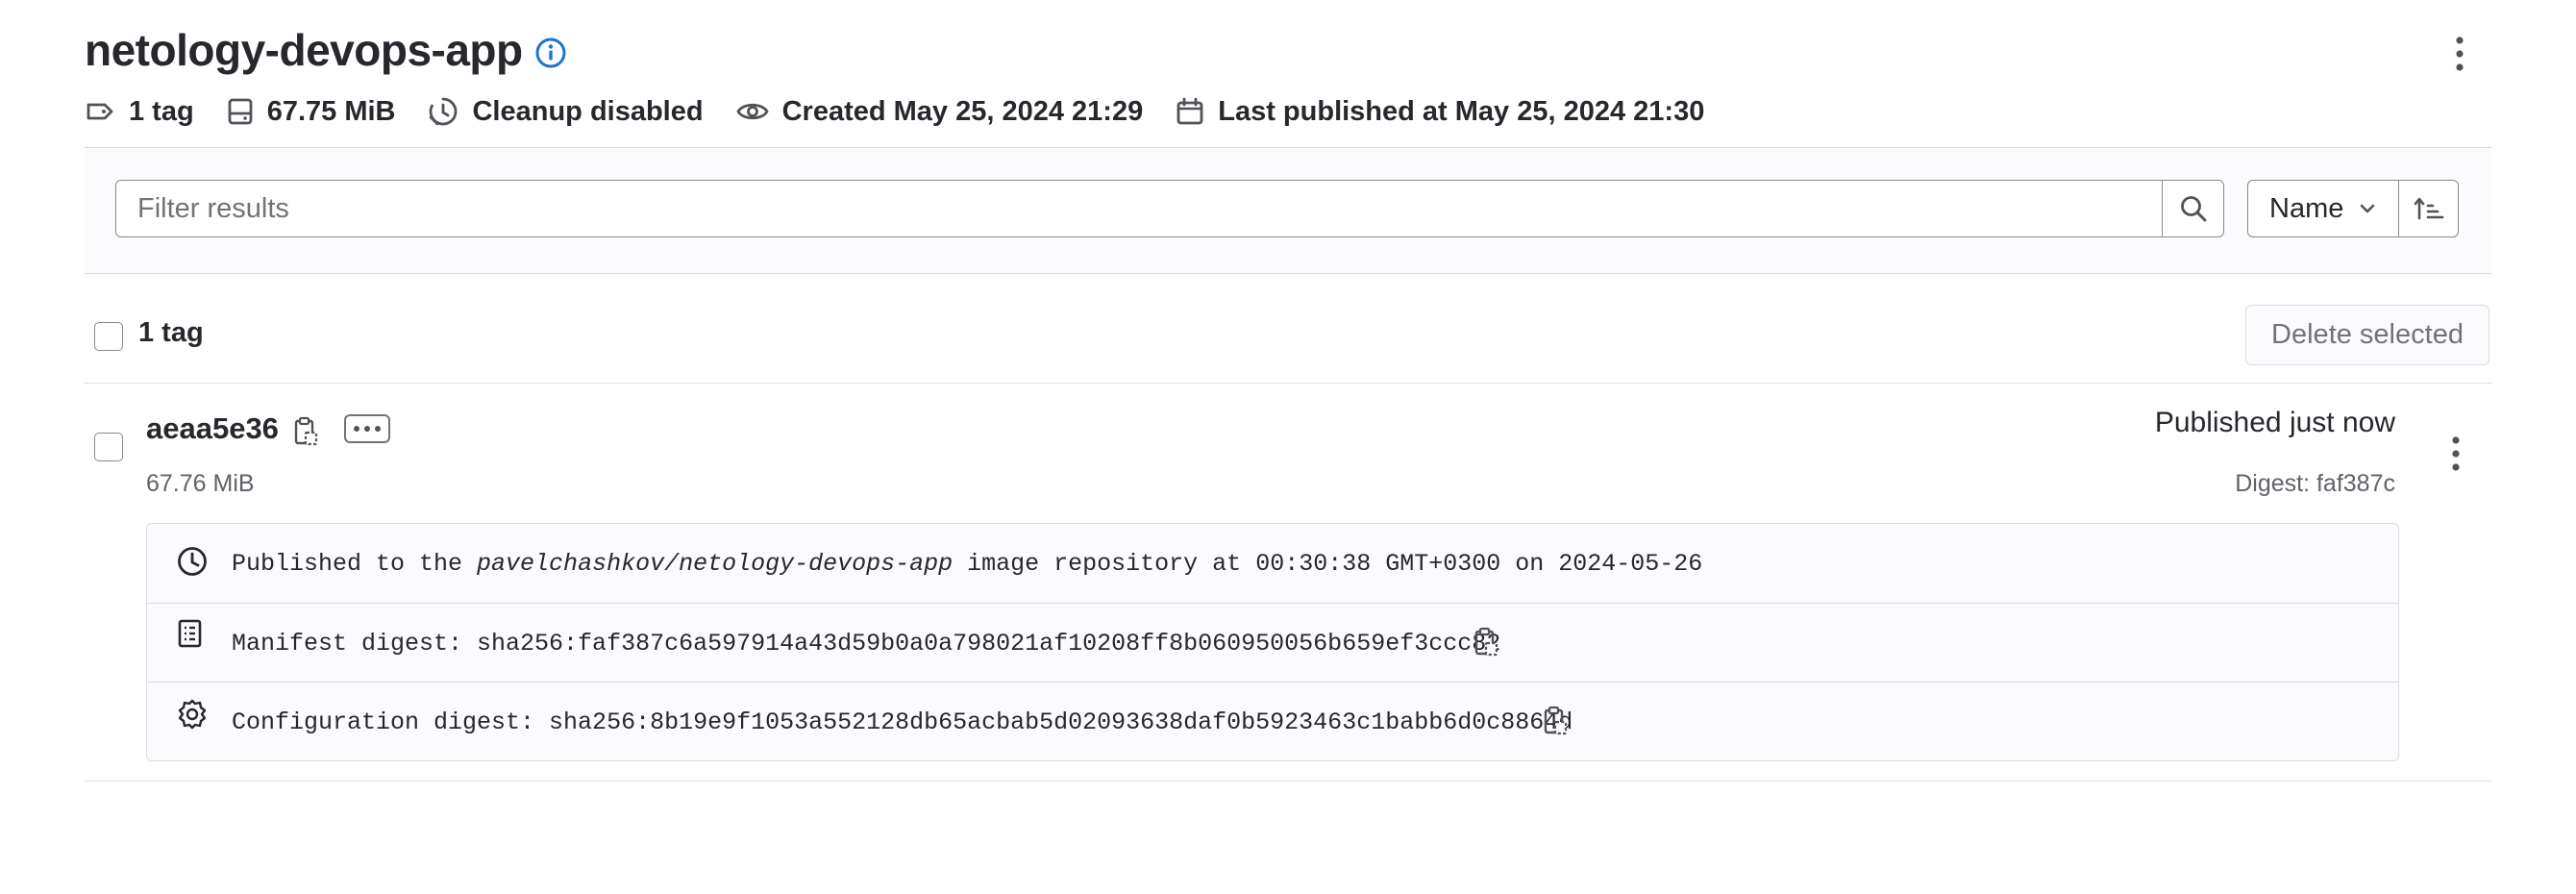  Describe the element at coordinates (752, 111) in the screenshot. I see `eye-icon` at that location.